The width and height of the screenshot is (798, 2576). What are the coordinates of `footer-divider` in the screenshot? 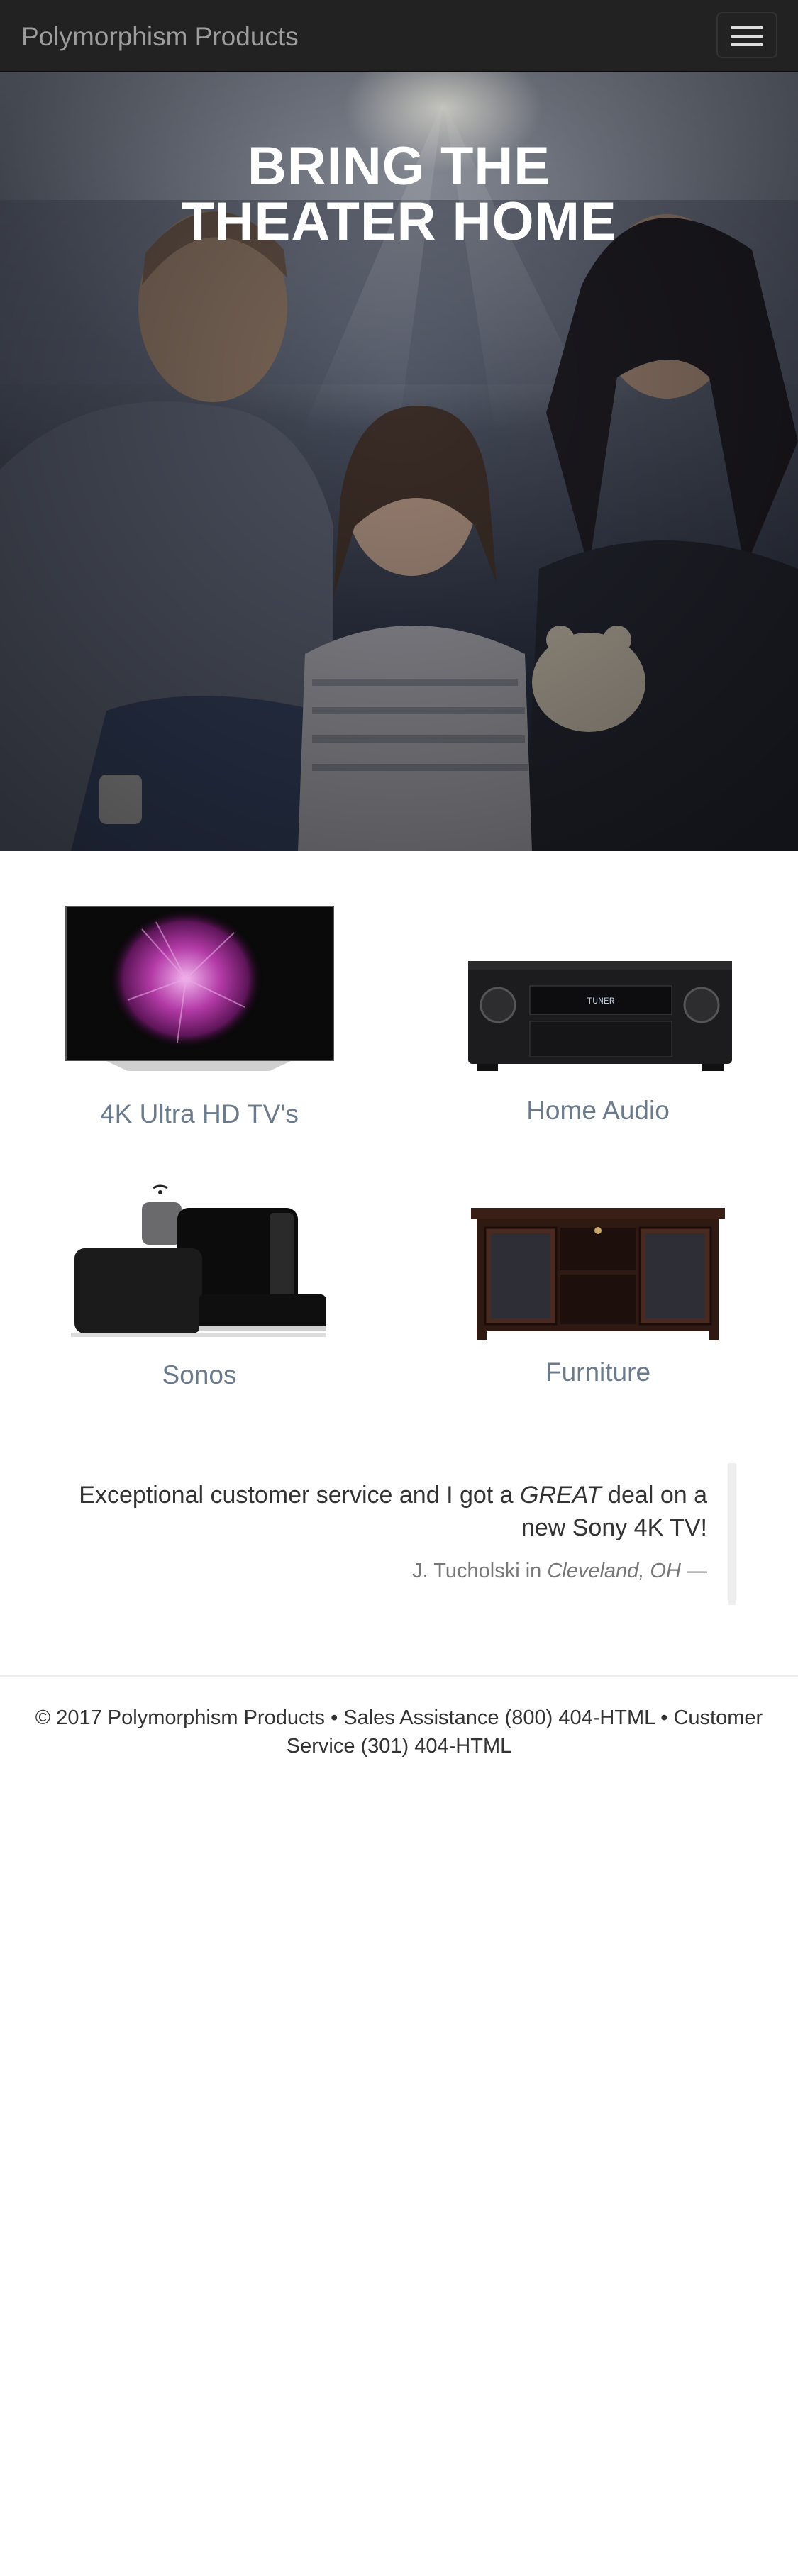 It's located at (399, 1676).